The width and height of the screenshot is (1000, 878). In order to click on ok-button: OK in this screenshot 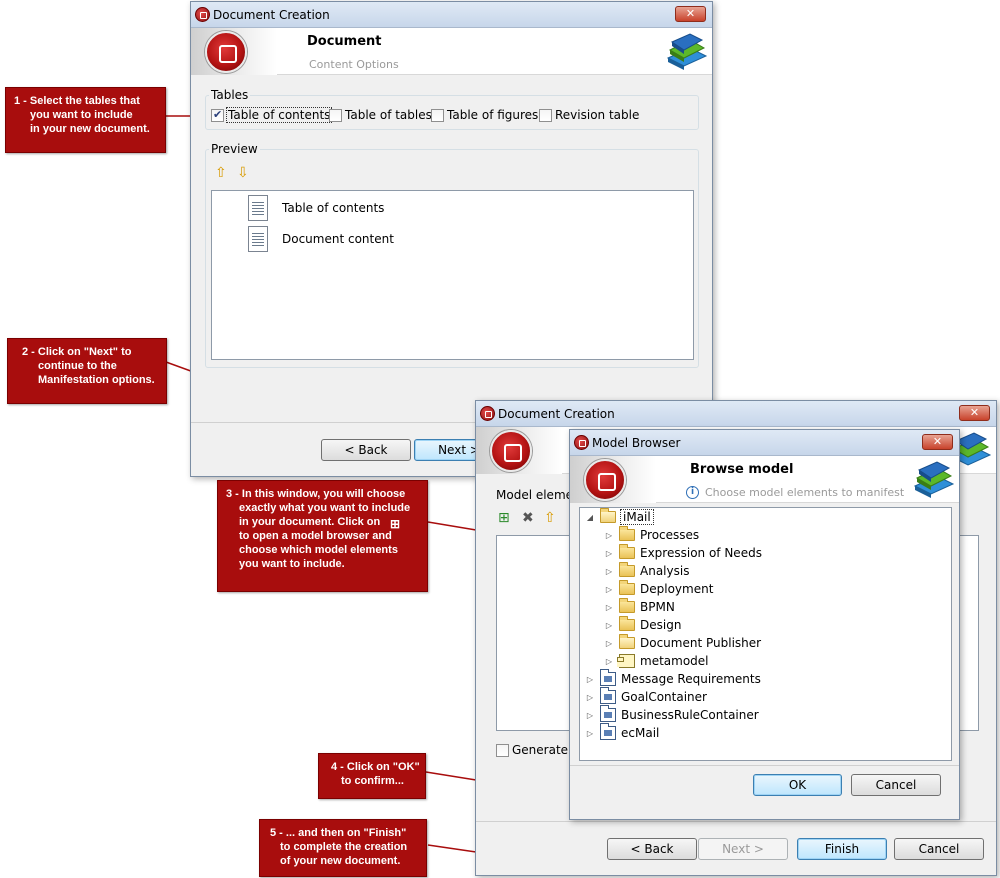, I will do `click(797, 785)`.